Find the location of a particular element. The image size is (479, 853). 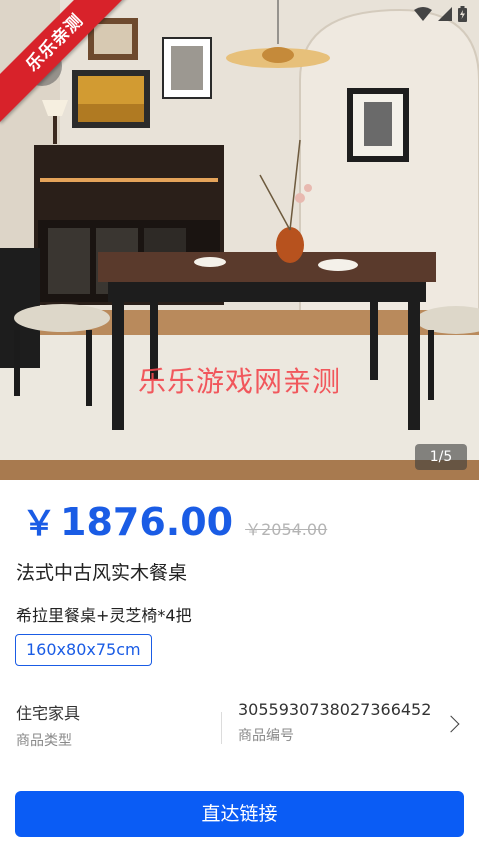

price-row: ￥ 1876.00 ￥2054.00 is located at coordinates (174, 520).